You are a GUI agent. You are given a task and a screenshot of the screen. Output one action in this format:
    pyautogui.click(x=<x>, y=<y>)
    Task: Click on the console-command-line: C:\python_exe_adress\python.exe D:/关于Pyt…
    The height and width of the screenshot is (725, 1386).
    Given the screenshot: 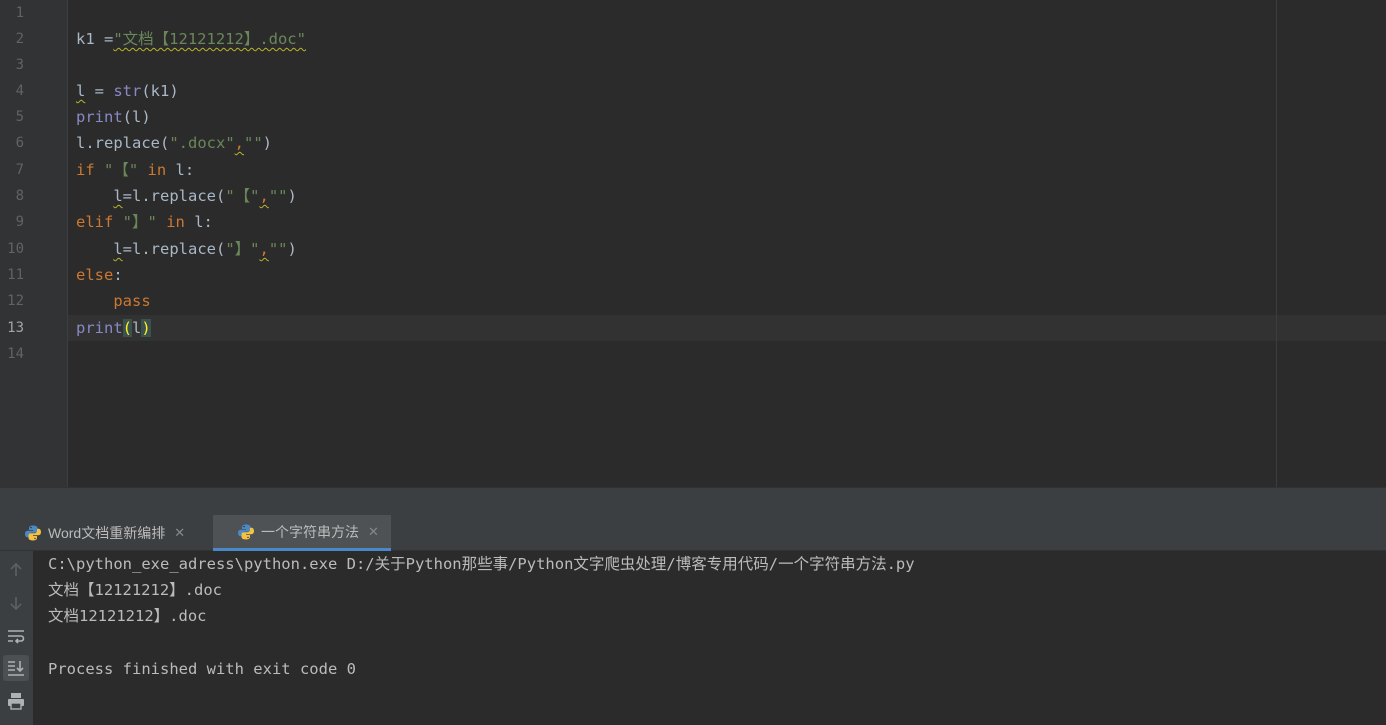 What is the action you would take?
    pyautogui.click(x=481, y=564)
    